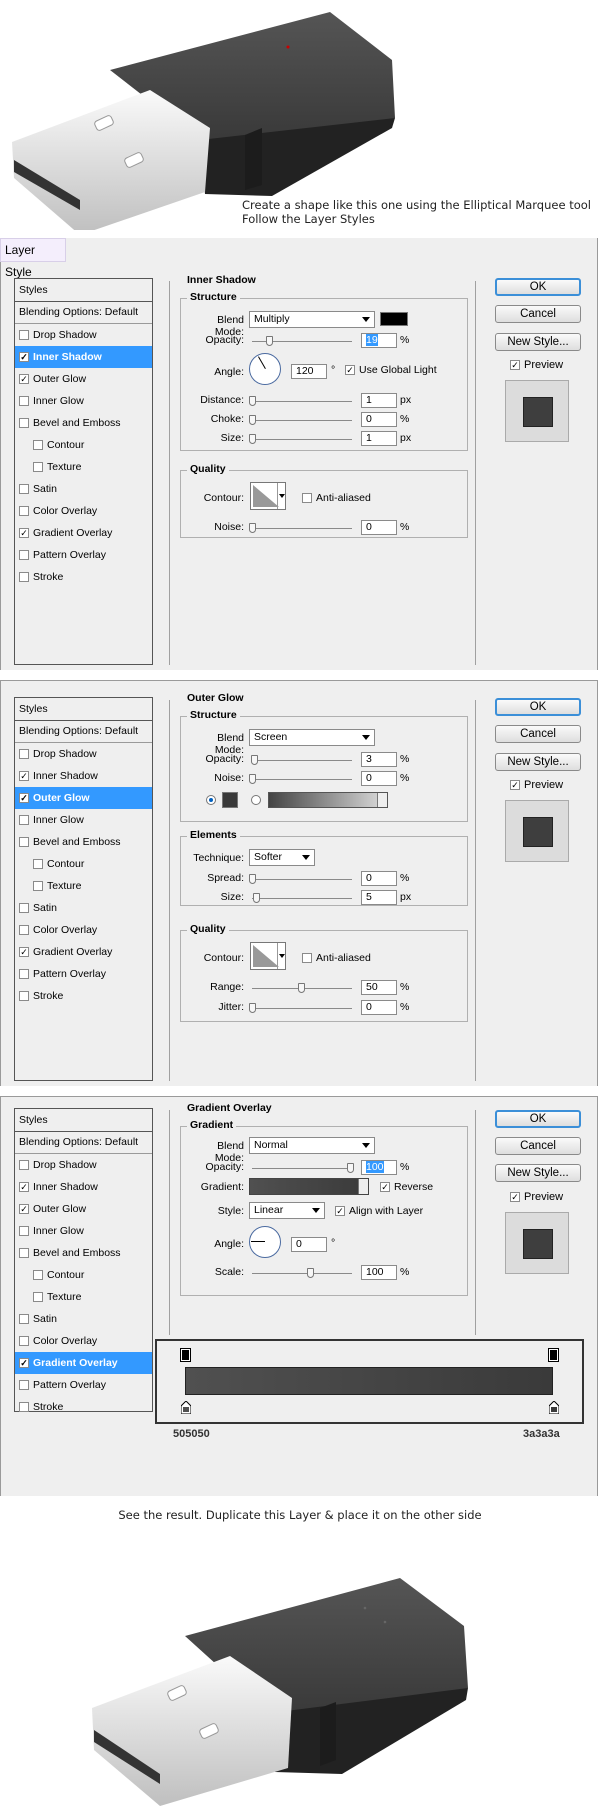  Describe the element at coordinates (282, 857) in the screenshot. I see `technique-select: Softer` at that location.